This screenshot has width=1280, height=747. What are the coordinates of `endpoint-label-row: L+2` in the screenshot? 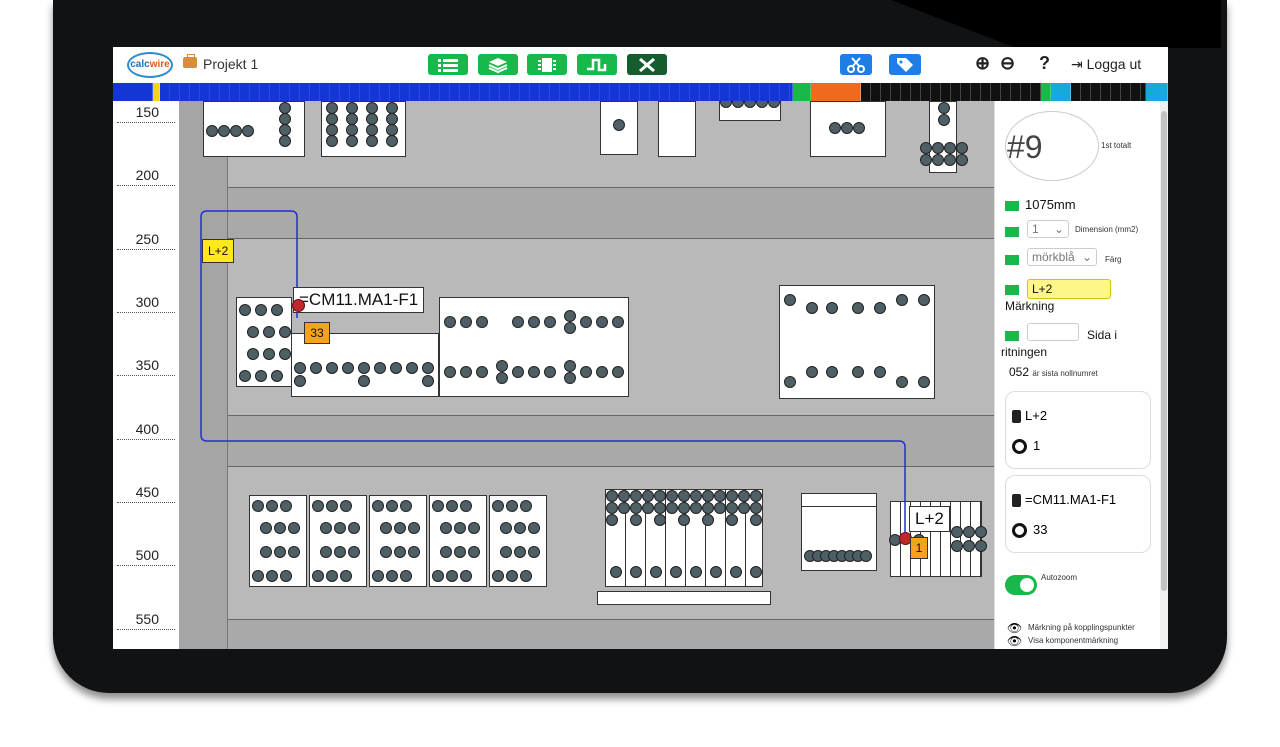 It's located at (1029, 416).